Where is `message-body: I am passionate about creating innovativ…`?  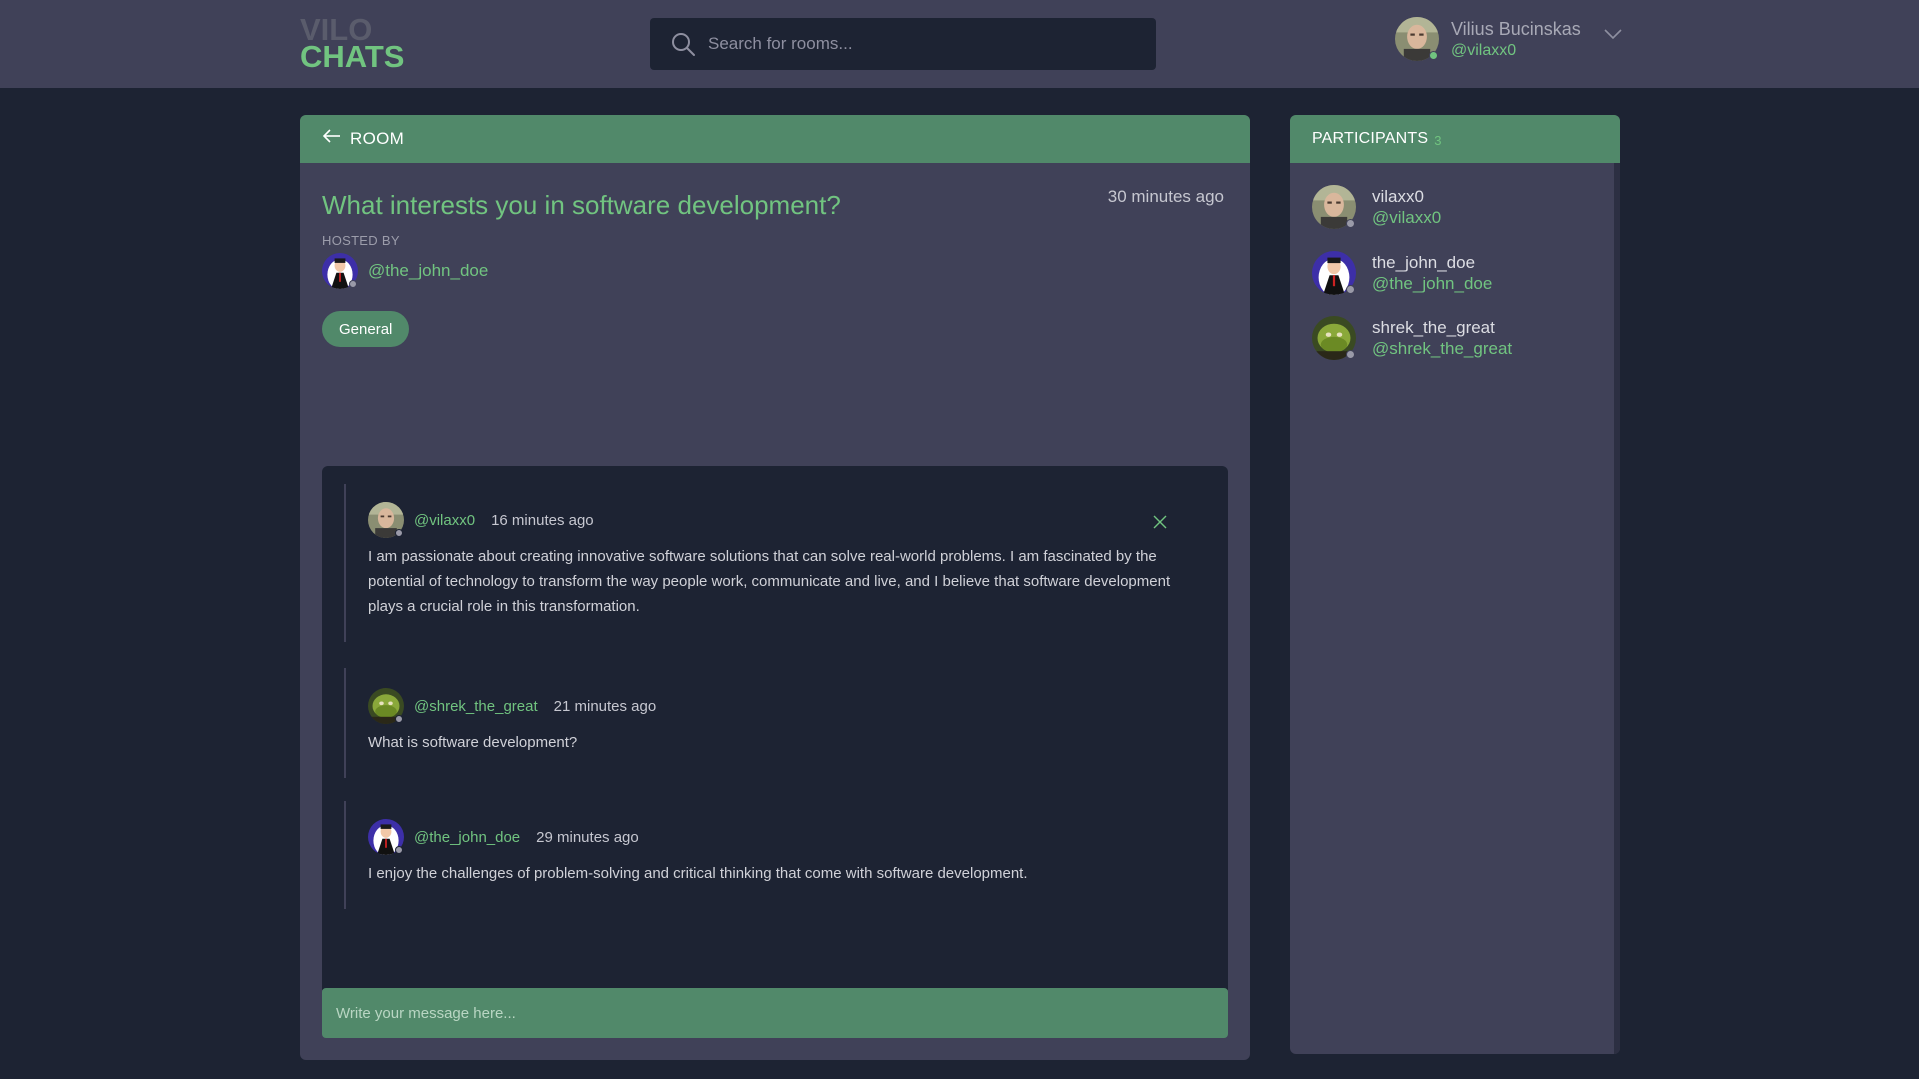
message-body: I am passionate about creating innovativ… is located at coordinates (769, 581).